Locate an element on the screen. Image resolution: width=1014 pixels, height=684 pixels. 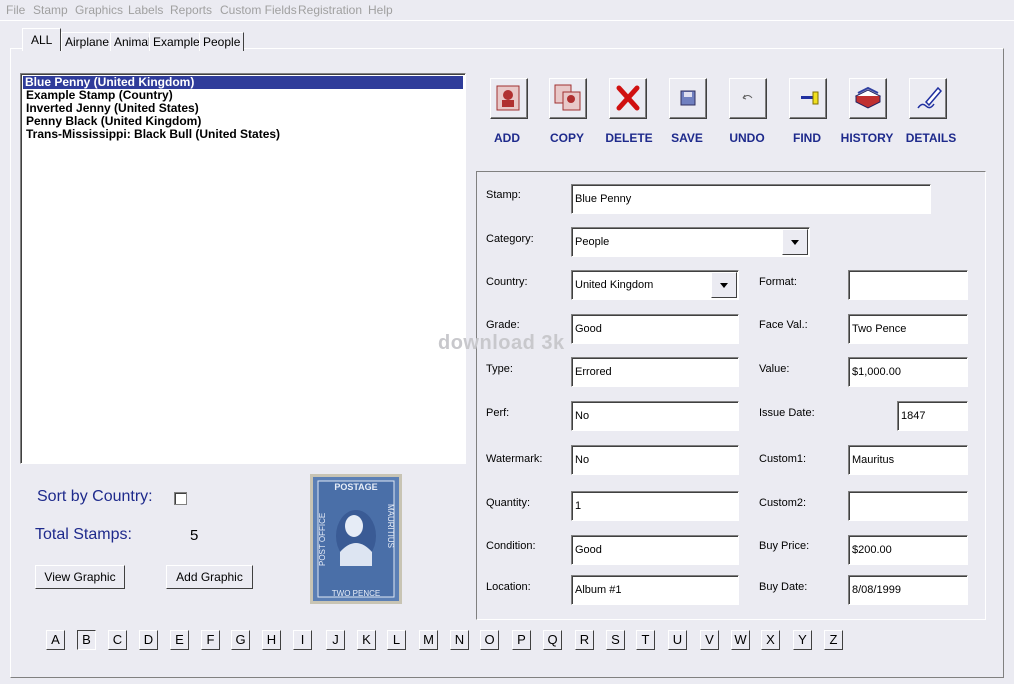
total-stamps-label: Total Stamps: is located at coordinates (83, 534).